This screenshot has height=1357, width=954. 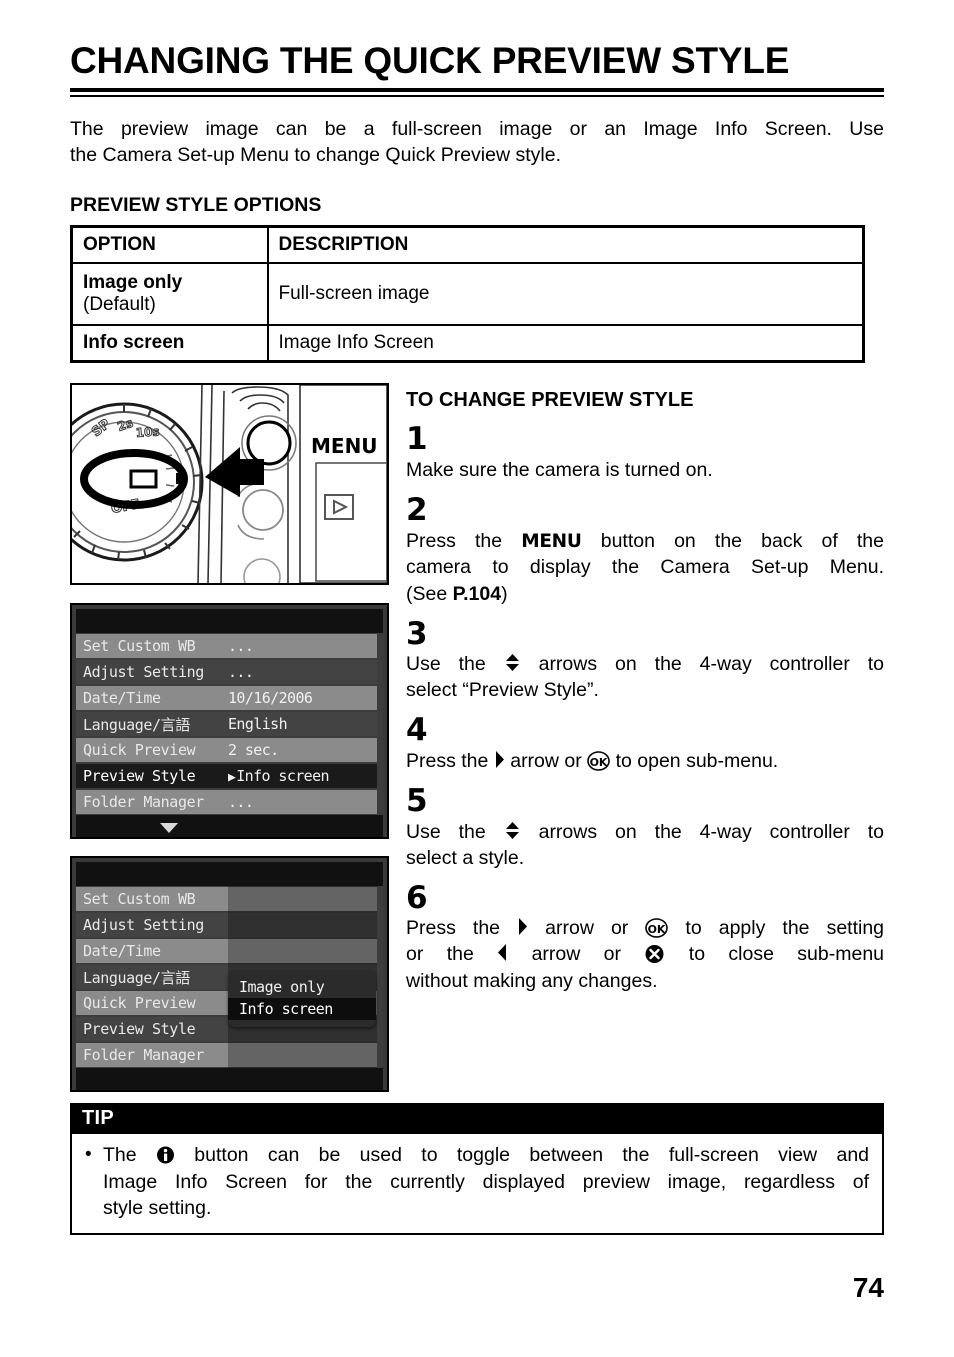 I want to click on lcd-menu-item-selected: Preview Style ▶Info screen, so click(x=229, y=776).